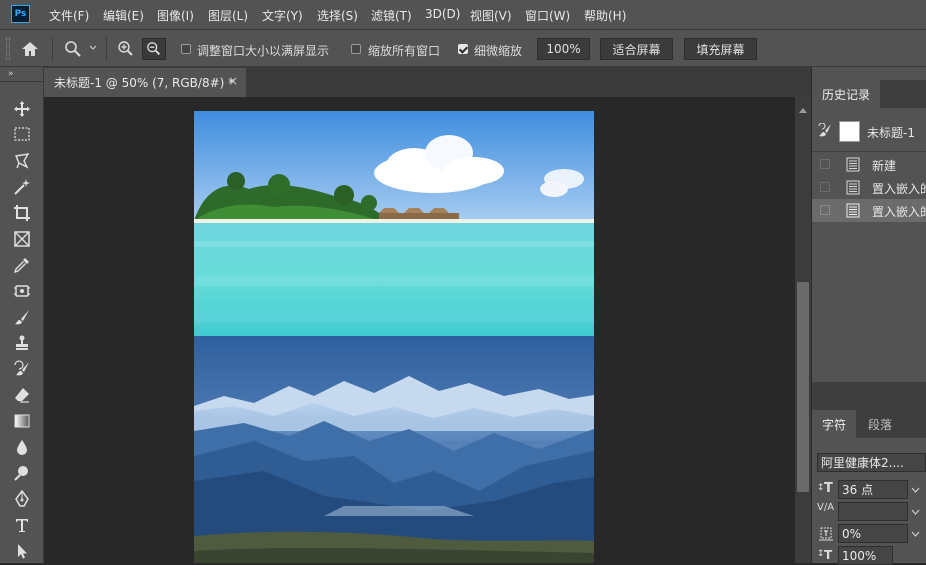  What do you see at coordinates (22, 134) in the screenshot?
I see `marquee-tool-icon` at bounding box center [22, 134].